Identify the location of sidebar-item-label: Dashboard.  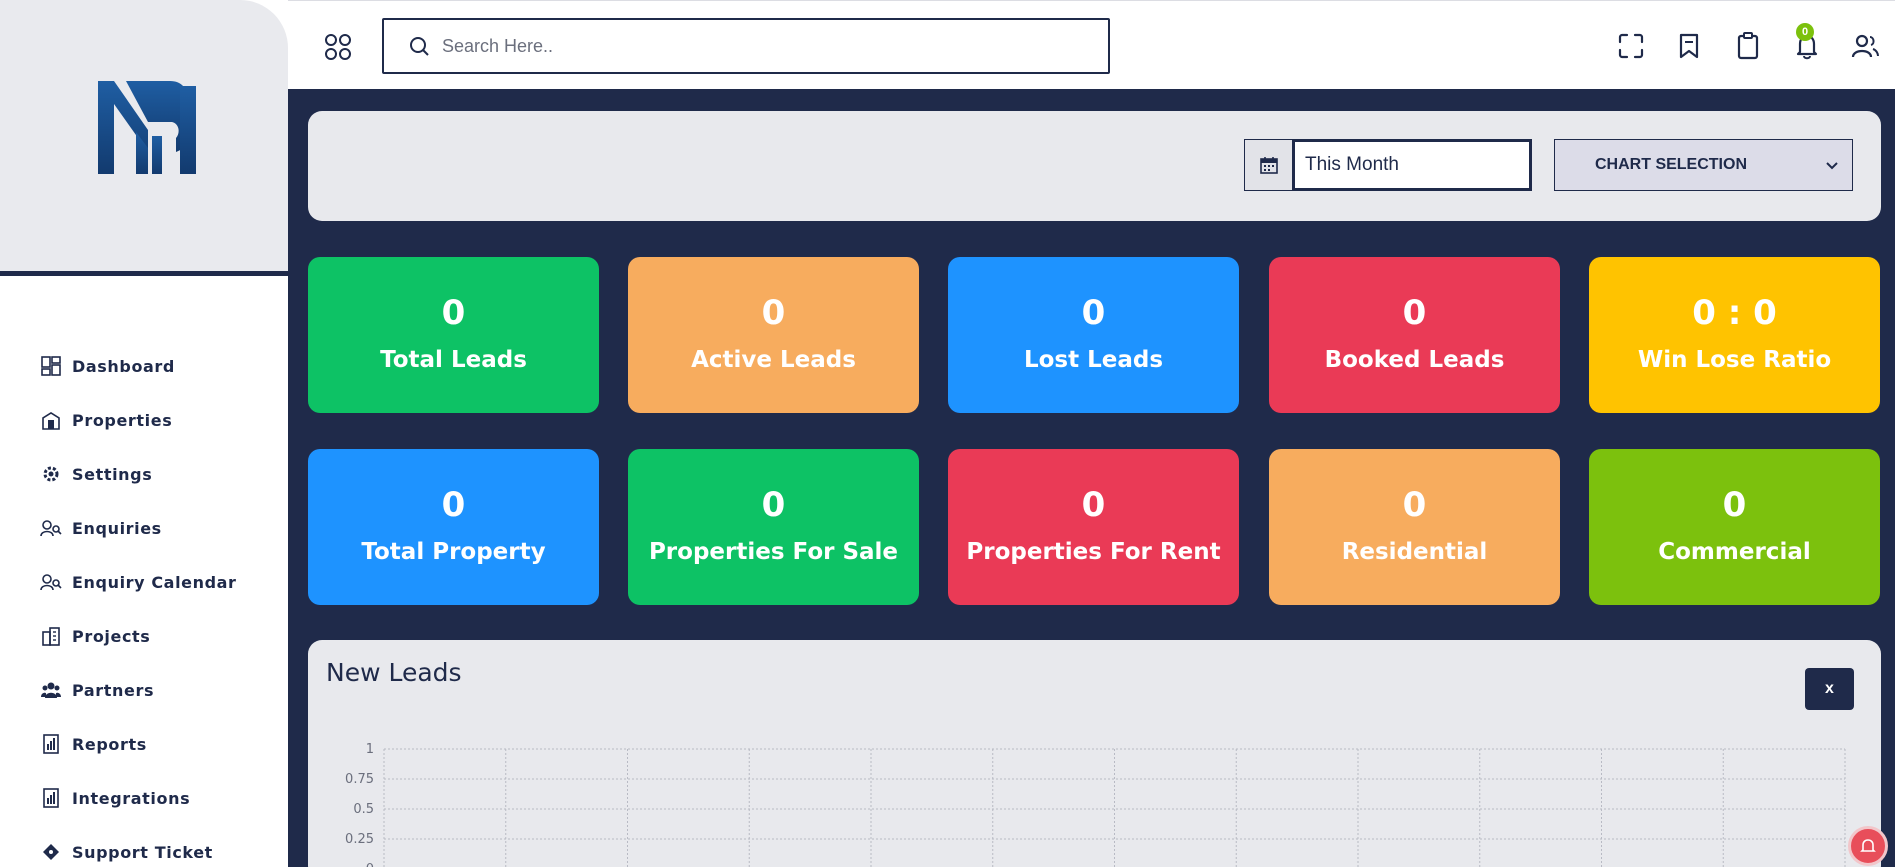
(123, 366).